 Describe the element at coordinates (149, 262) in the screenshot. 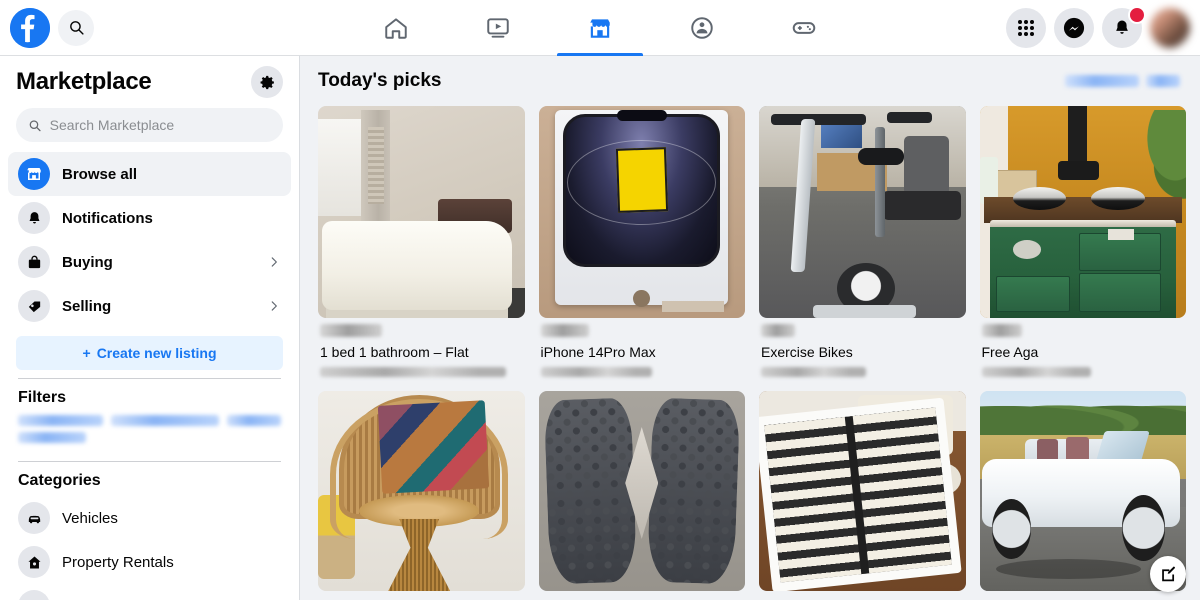

I see `sidebar-item-buying: Buying` at that location.